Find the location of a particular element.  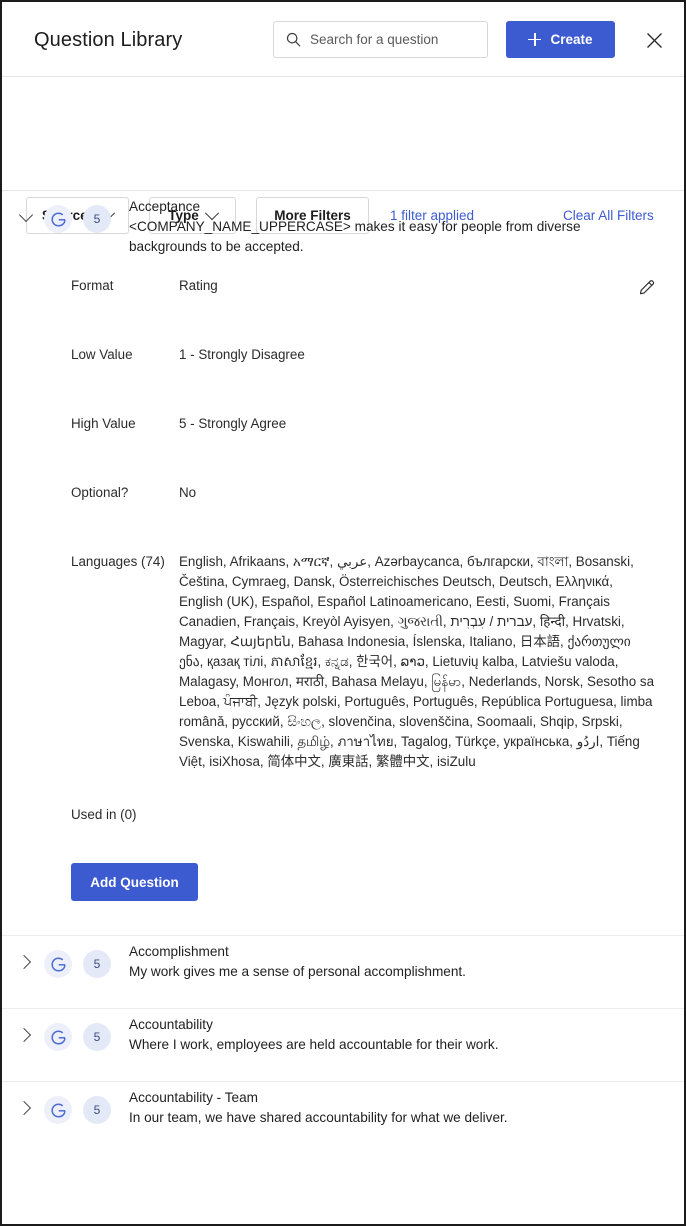

pencil-icon is located at coordinates (646, 286).